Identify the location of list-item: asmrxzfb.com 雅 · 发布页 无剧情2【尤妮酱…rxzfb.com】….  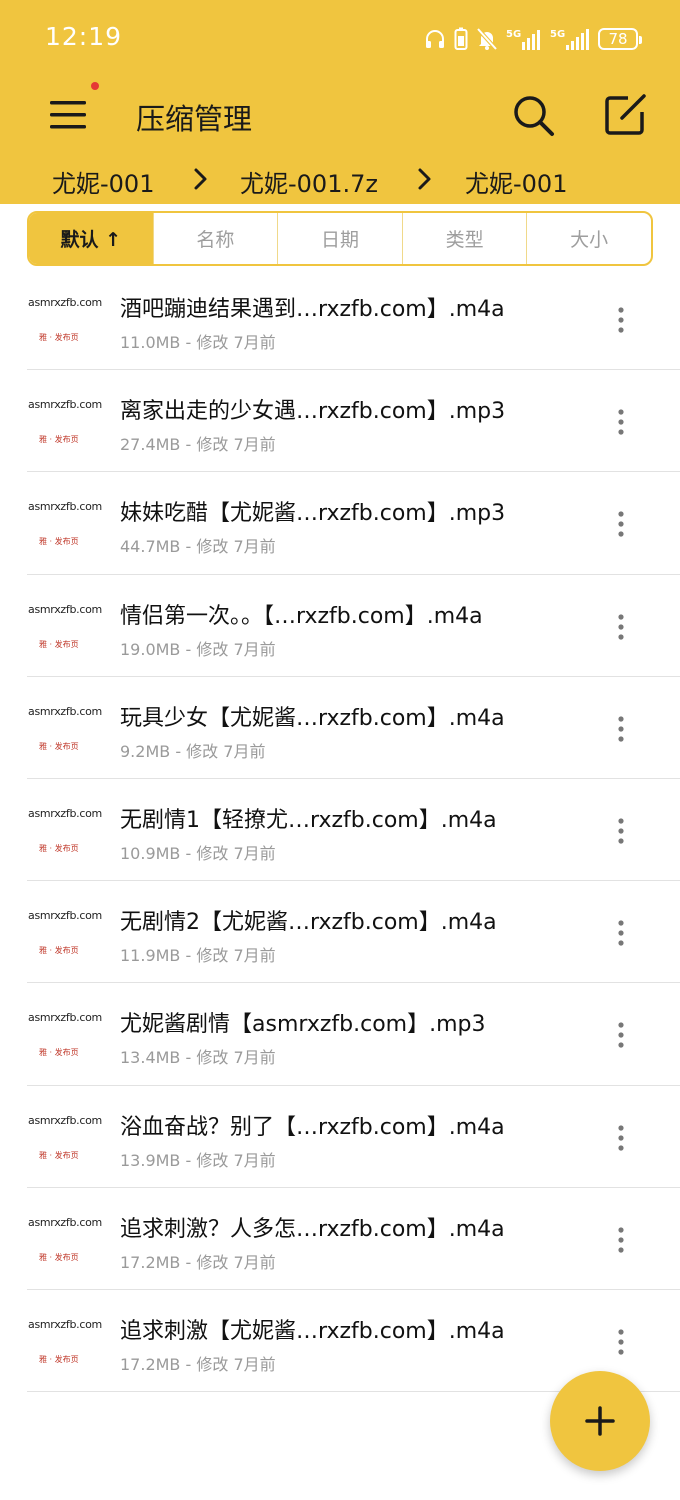
(340, 932).